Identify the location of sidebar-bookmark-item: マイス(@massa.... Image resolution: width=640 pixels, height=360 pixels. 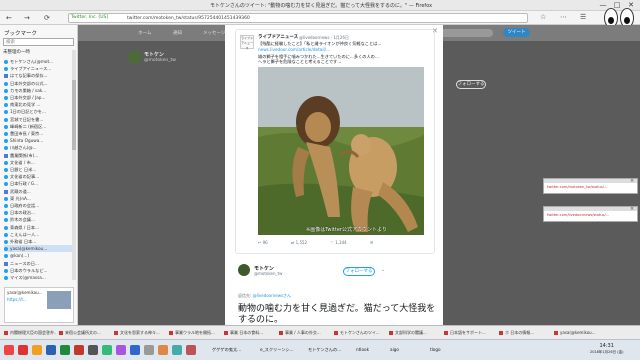
(38, 277).